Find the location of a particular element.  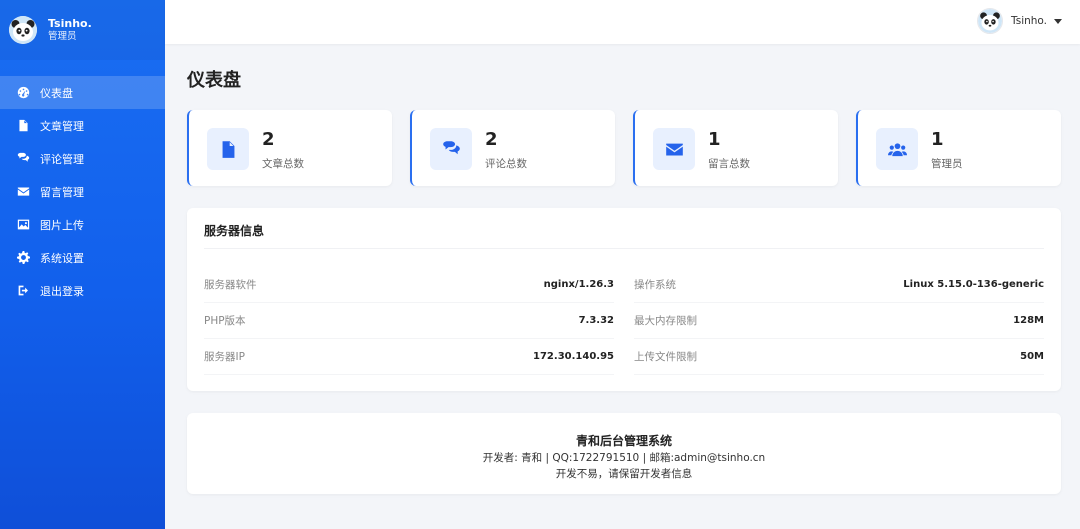

sidebar-item-articles: 文章管理 is located at coordinates (82, 125).